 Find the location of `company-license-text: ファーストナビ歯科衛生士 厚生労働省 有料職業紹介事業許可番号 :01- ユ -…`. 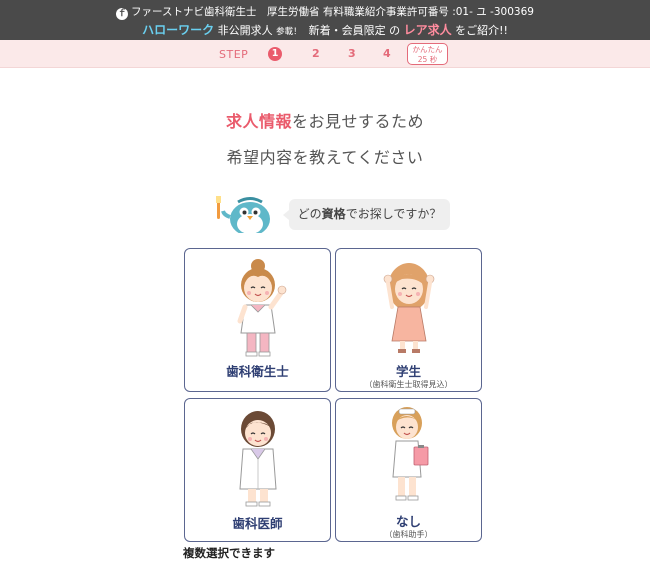

company-license-text: ファーストナビ歯科衛生士 厚生労働省 有料職業紹介事業許可番号 :01- ユ -… is located at coordinates (332, 12).